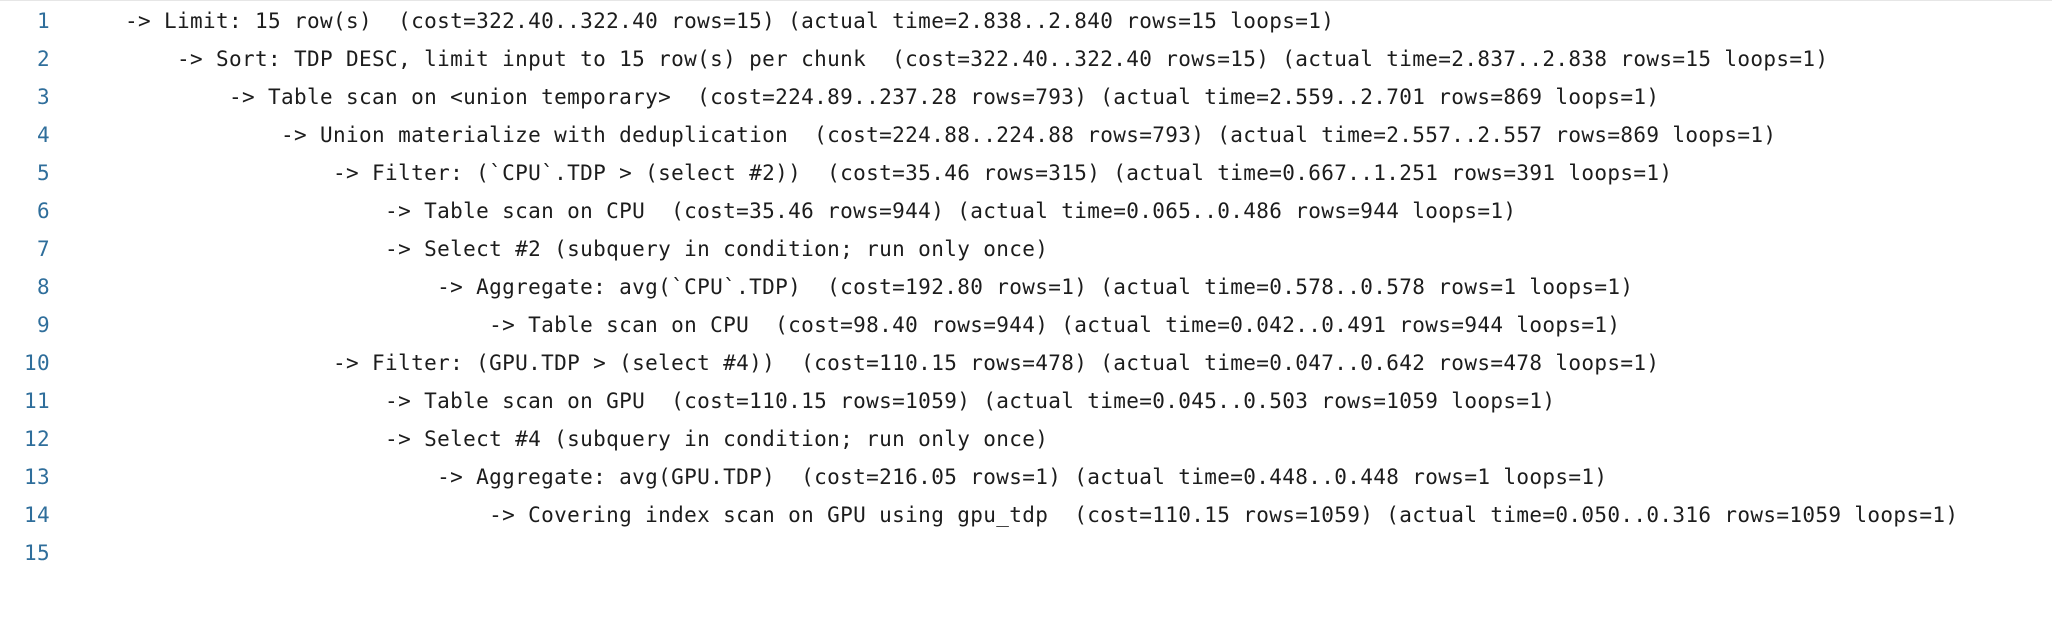 The image size is (2052, 632). I want to click on line-number: 15, so click(36, 553).